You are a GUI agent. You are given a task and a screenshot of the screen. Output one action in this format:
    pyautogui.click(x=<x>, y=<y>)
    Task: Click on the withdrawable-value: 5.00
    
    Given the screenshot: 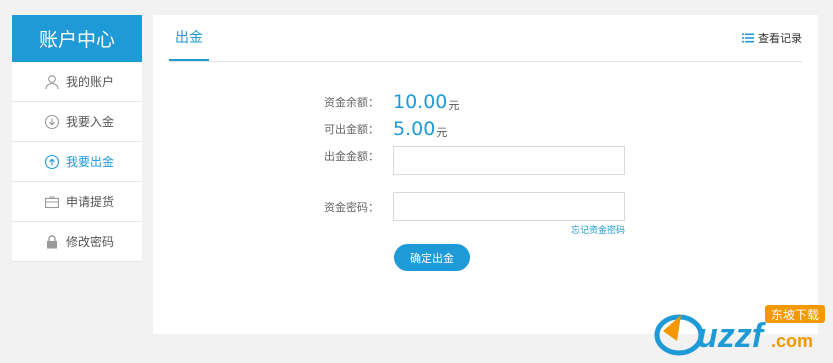 What is the action you would take?
    pyautogui.click(x=414, y=129)
    